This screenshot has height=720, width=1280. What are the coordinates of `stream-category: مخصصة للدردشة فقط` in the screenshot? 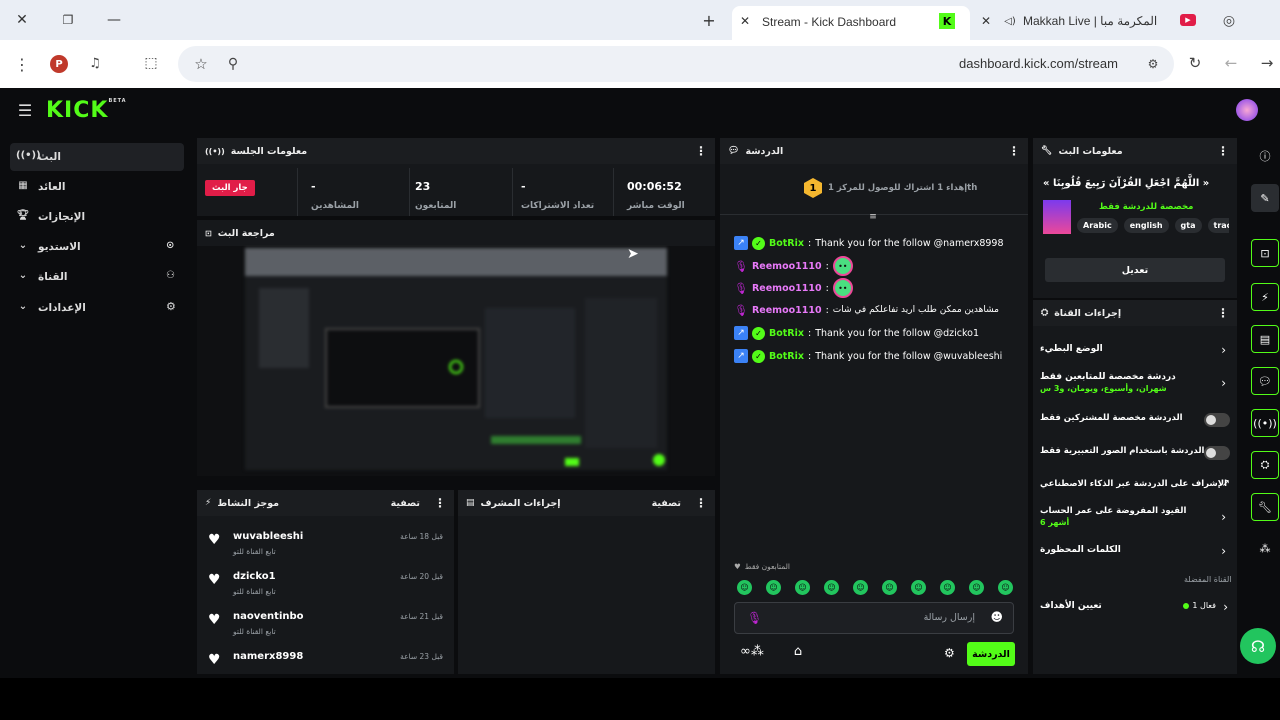 It's located at (1146, 207).